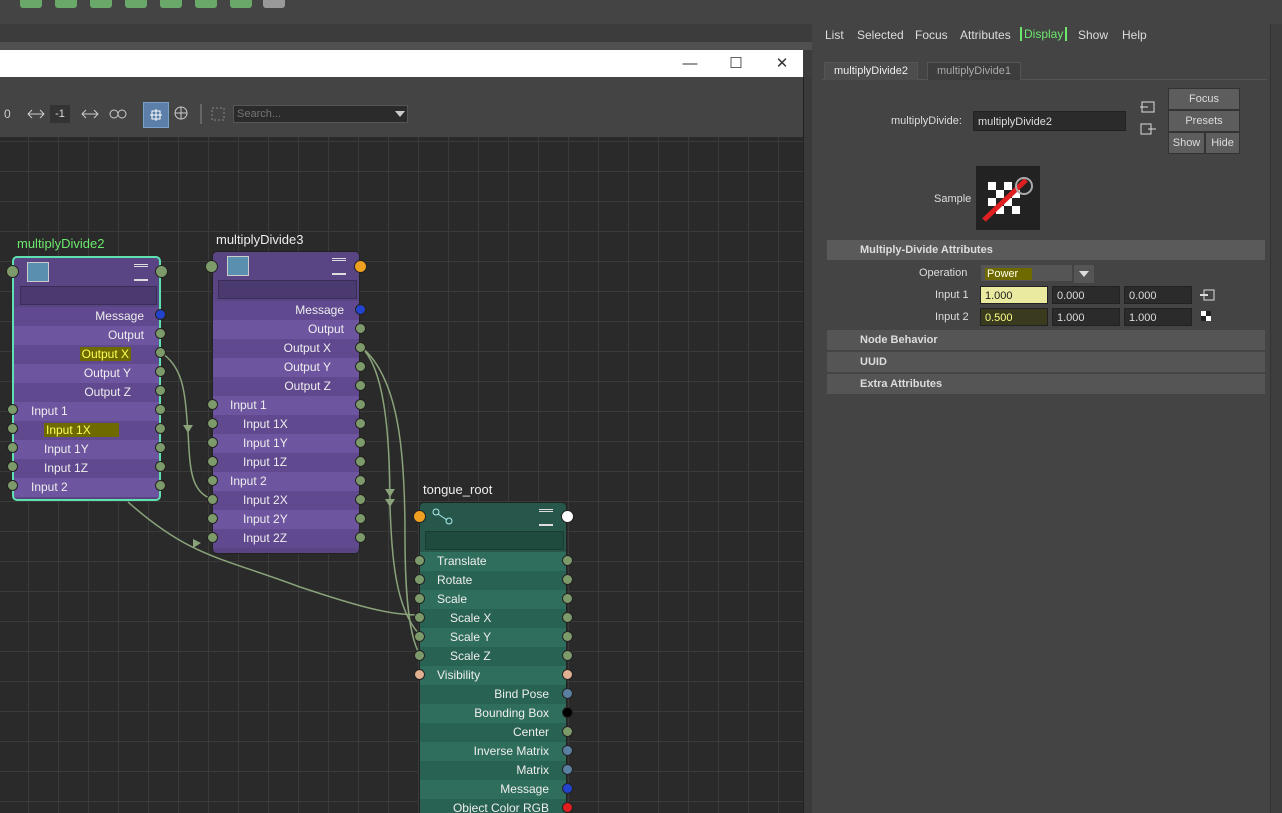  Describe the element at coordinates (567, 598) in the screenshot. I see `scale-out-port` at that location.